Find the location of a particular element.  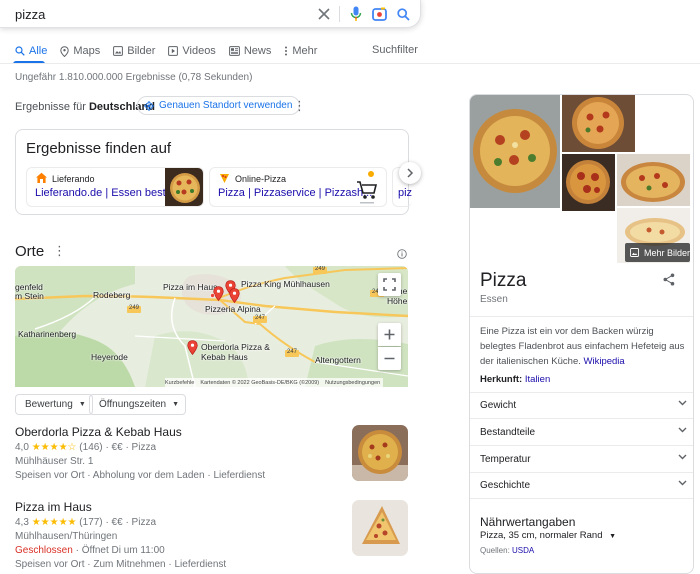

more-images-button: Mehr Bilder is located at coordinates (657, 252).